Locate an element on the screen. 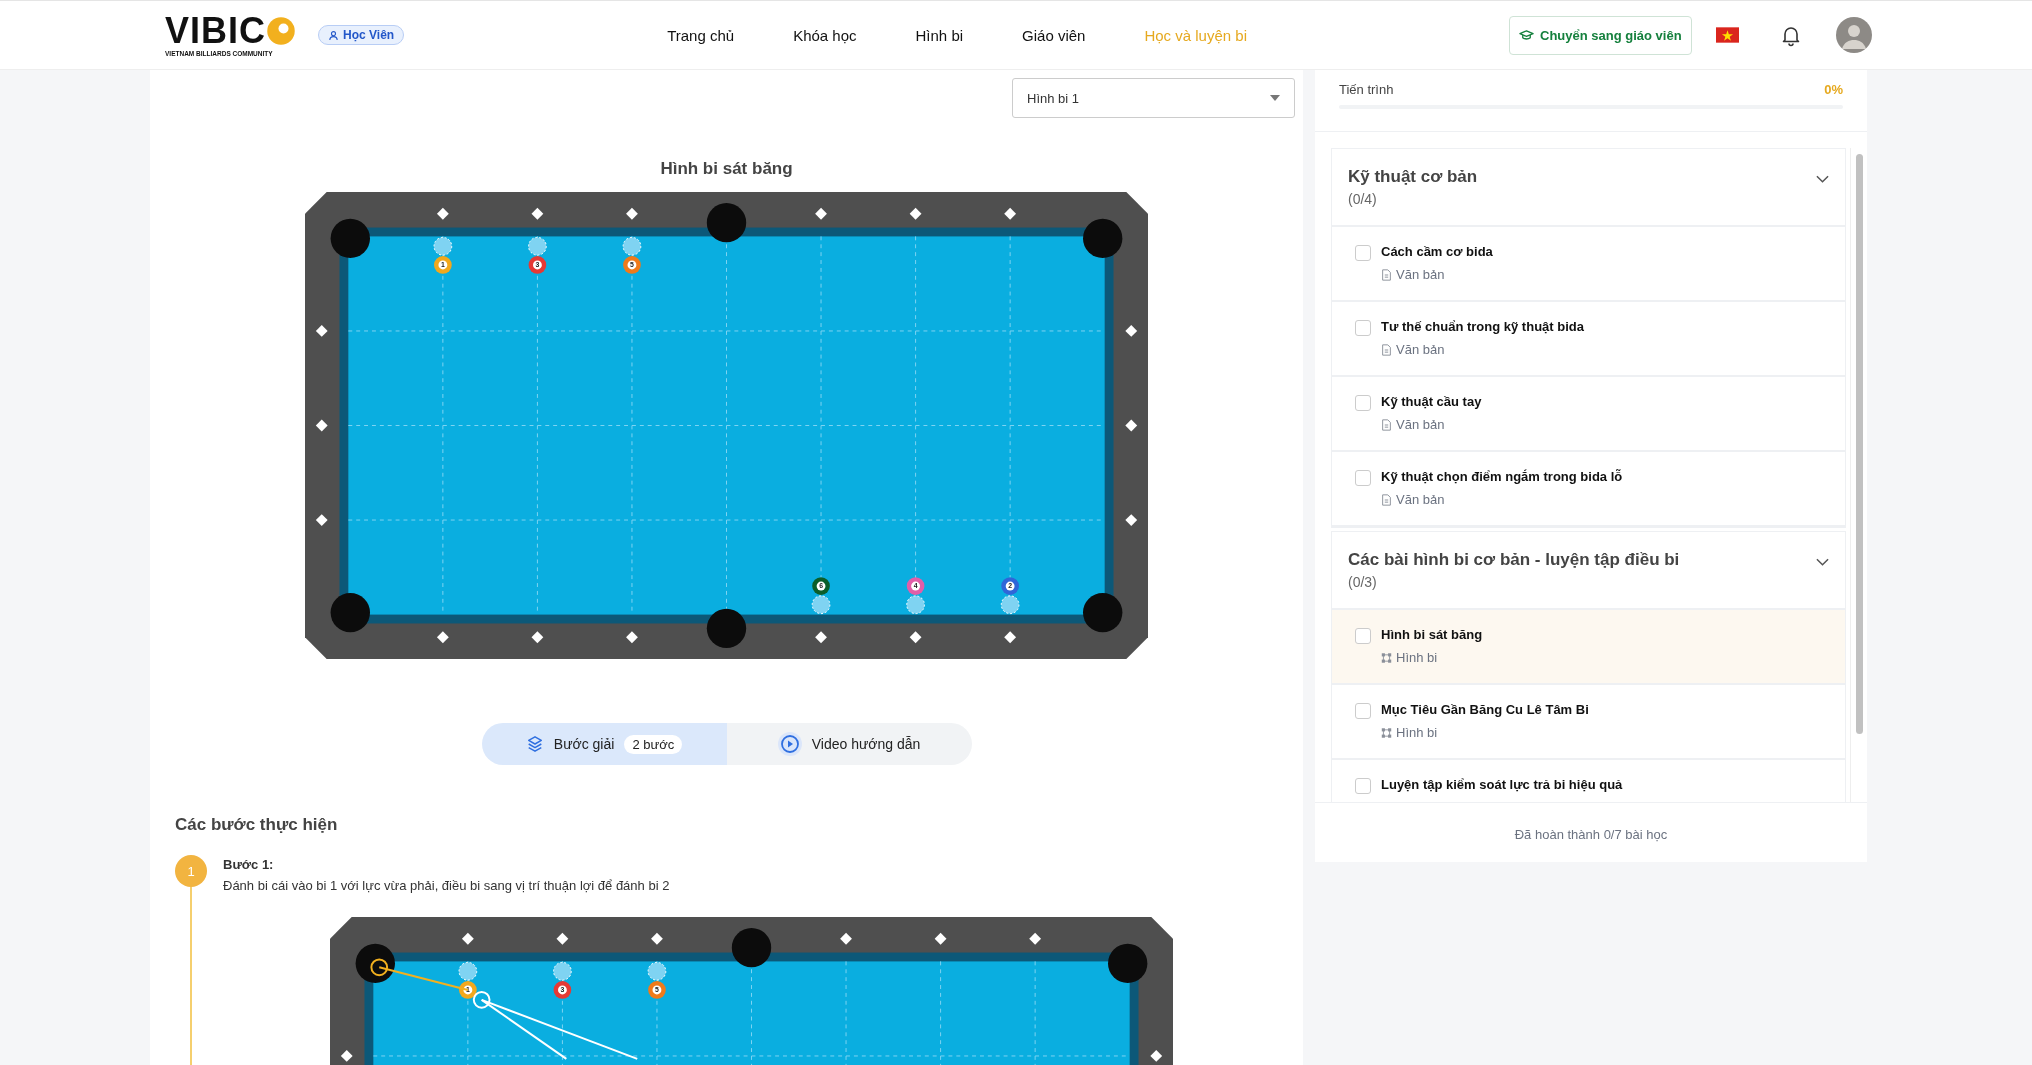  play-icon is located at coordinates (789, 744).